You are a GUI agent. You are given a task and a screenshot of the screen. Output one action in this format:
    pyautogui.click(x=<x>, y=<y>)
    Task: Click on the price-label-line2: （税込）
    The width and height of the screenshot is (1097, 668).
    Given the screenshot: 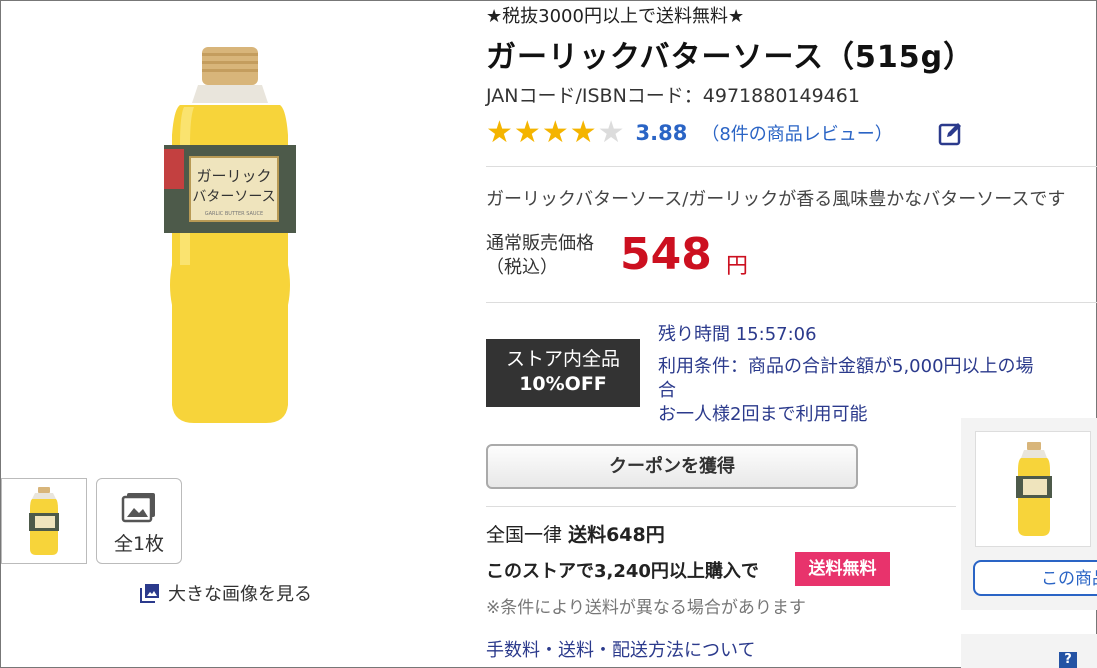 What is the action you would take?
    pyautogui.click(x=522, y=267)
    